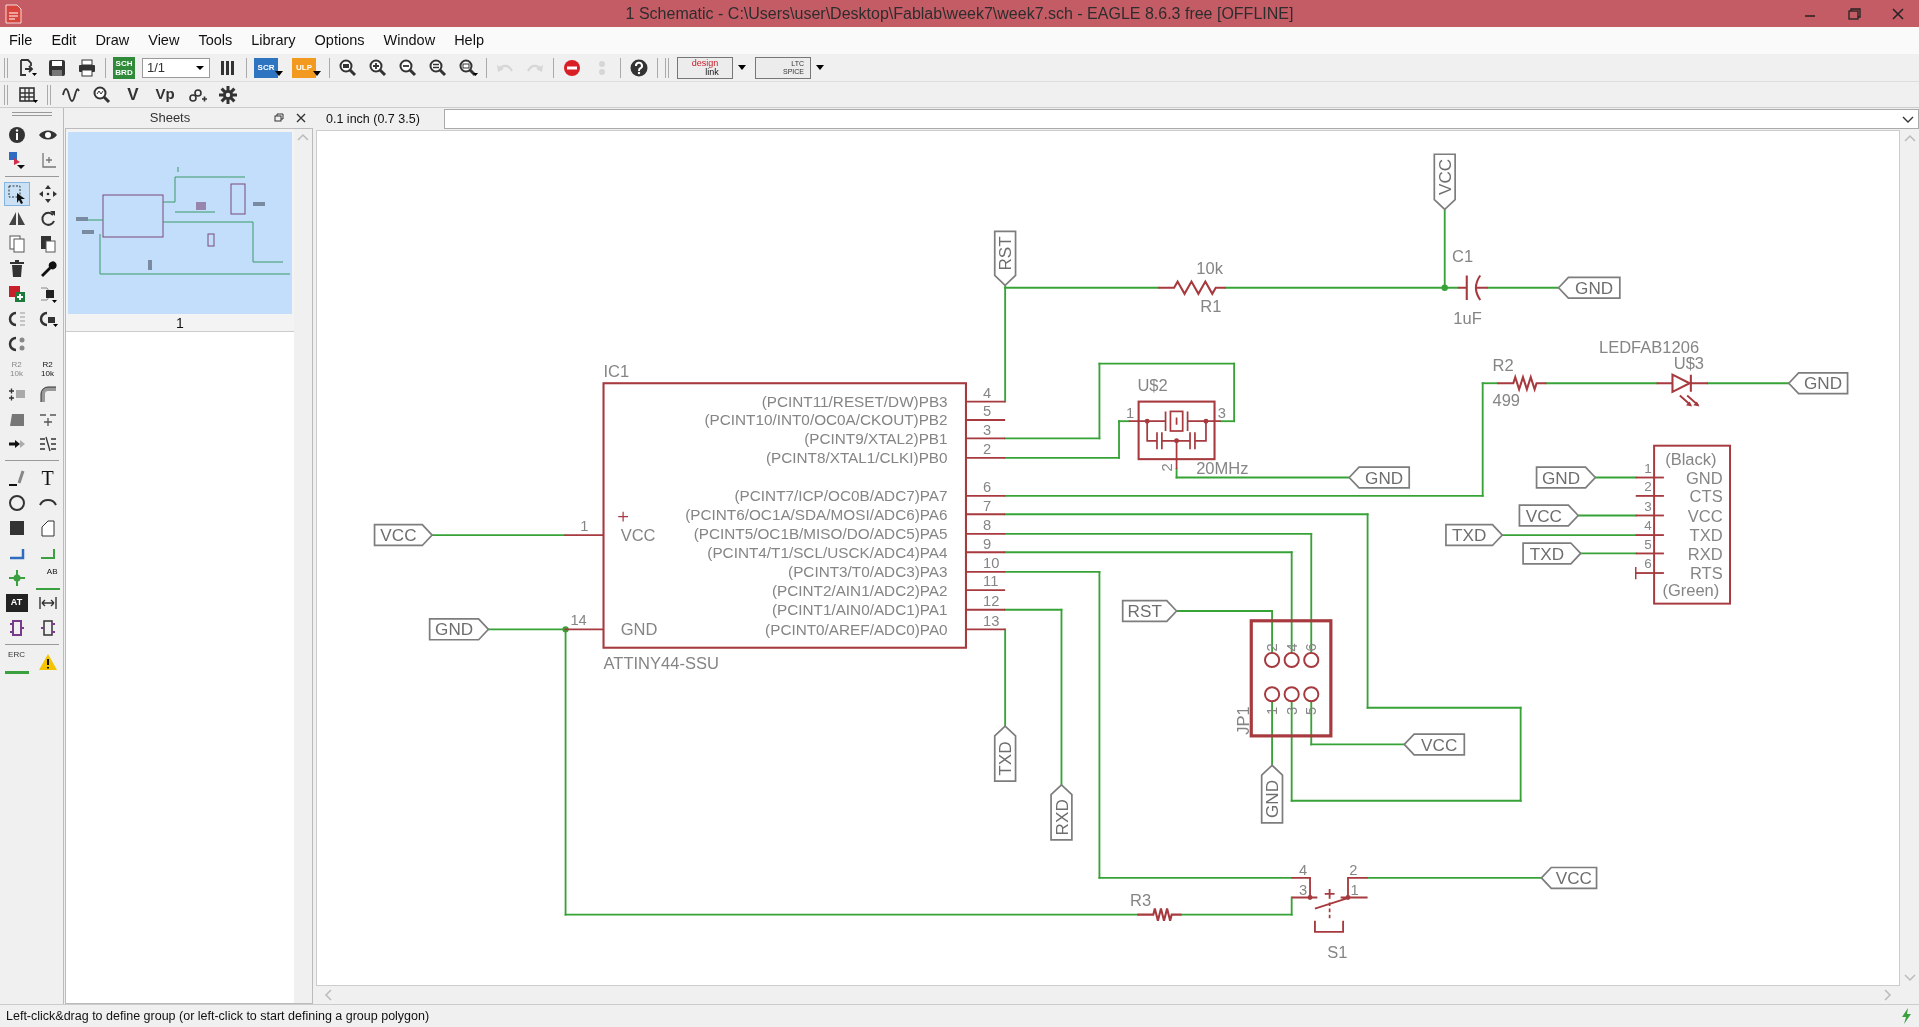 The image size is (1919, 1027). What do you see at coordinates (705, 67) in the screenshot?
I see `design-link-button: design link` at bounding box center [705, 67].